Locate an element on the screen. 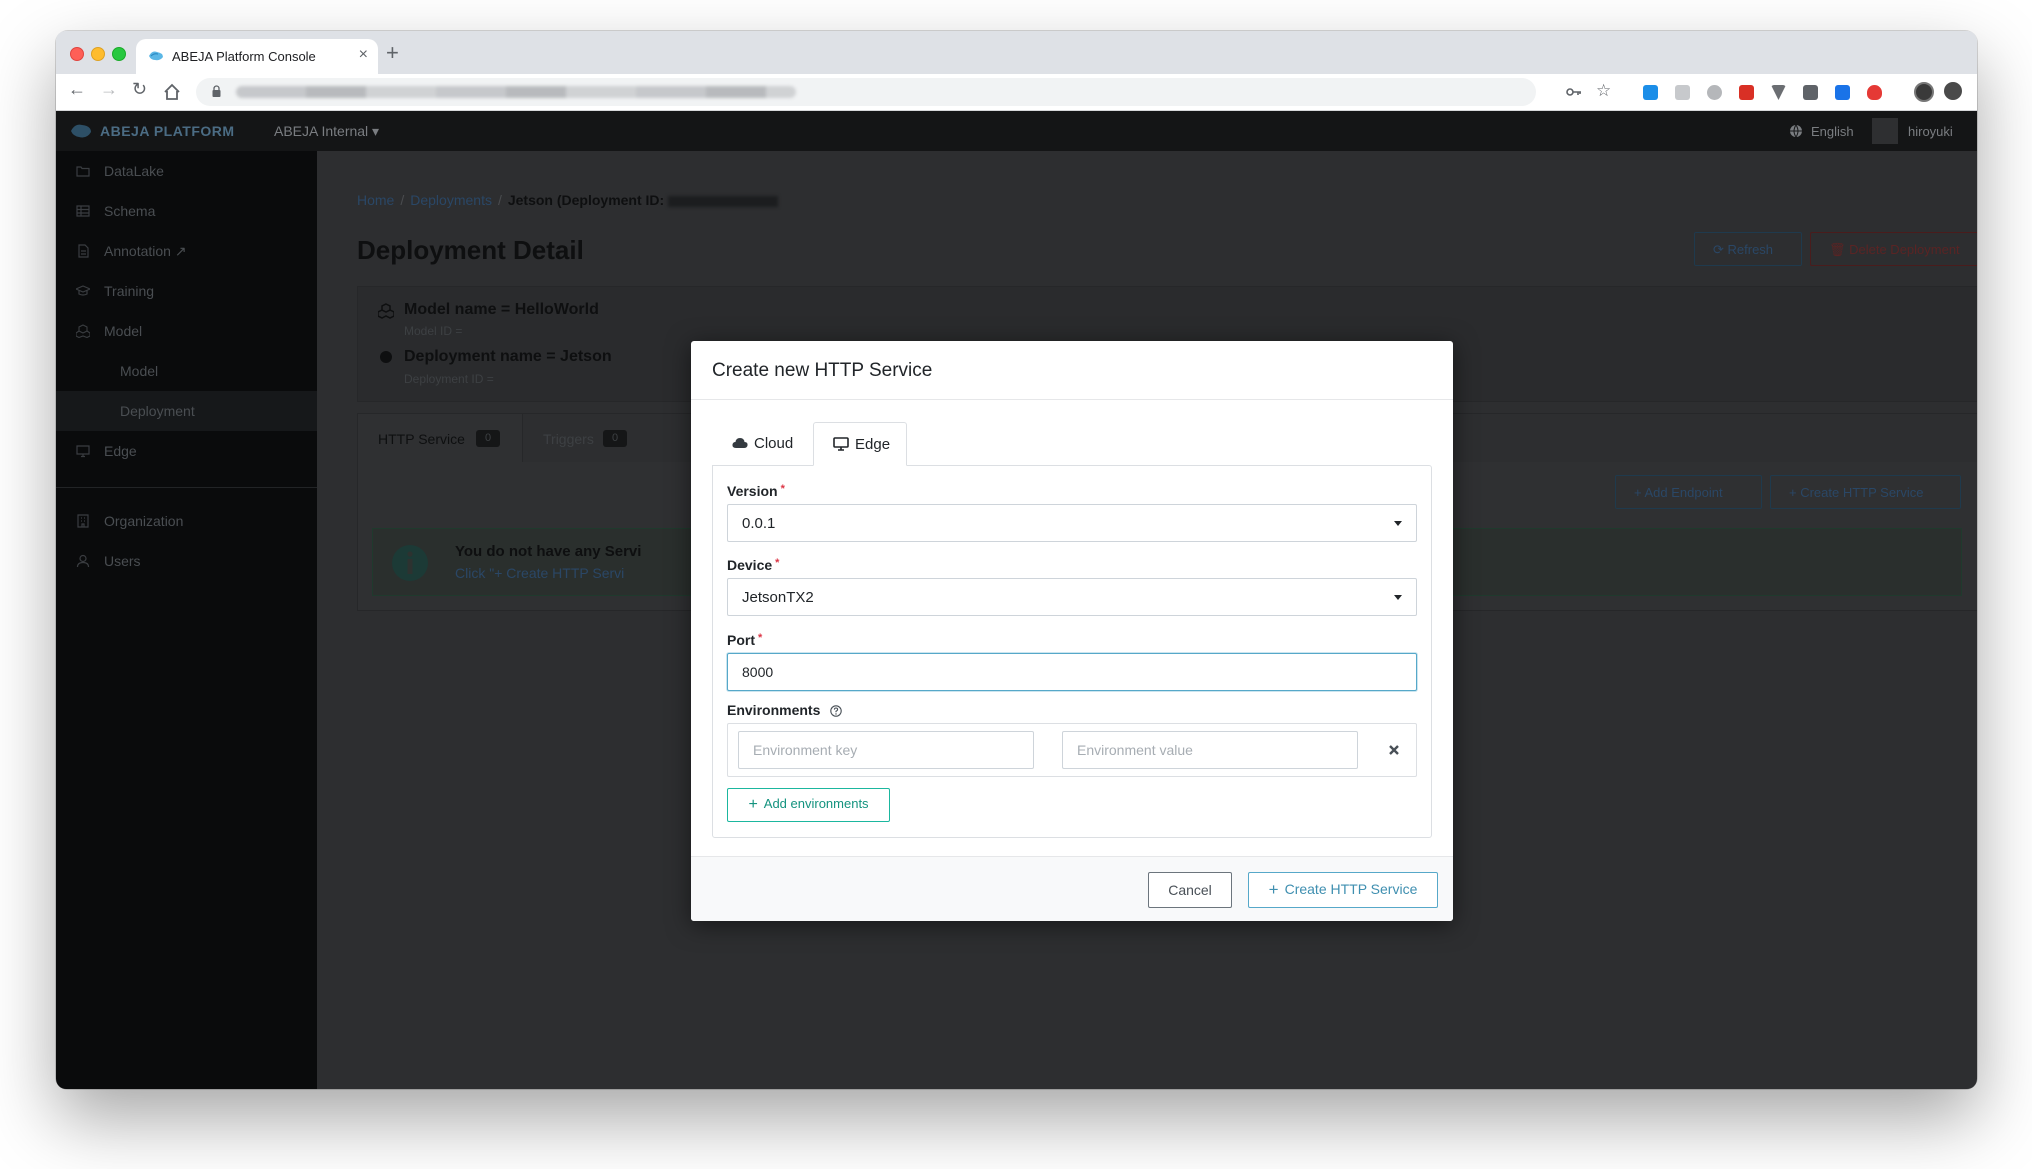 The height and width of the screenshot is (1169, 2032). new-tab-button: + is located at coordinates (392, 53).